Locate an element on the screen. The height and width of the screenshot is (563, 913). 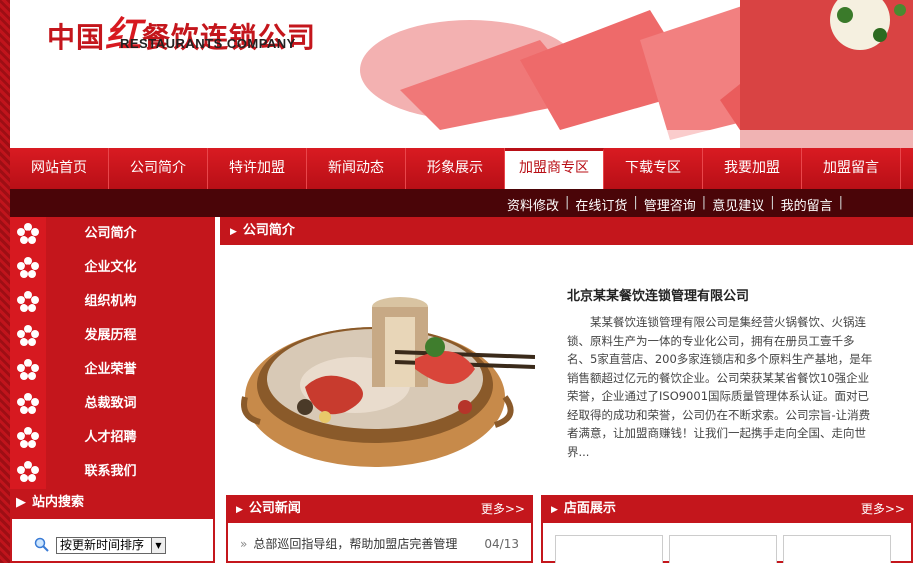
news-item-title: 总部巡回指导组，帮助加盟店完善管理 is located at coordinates (355, 544).